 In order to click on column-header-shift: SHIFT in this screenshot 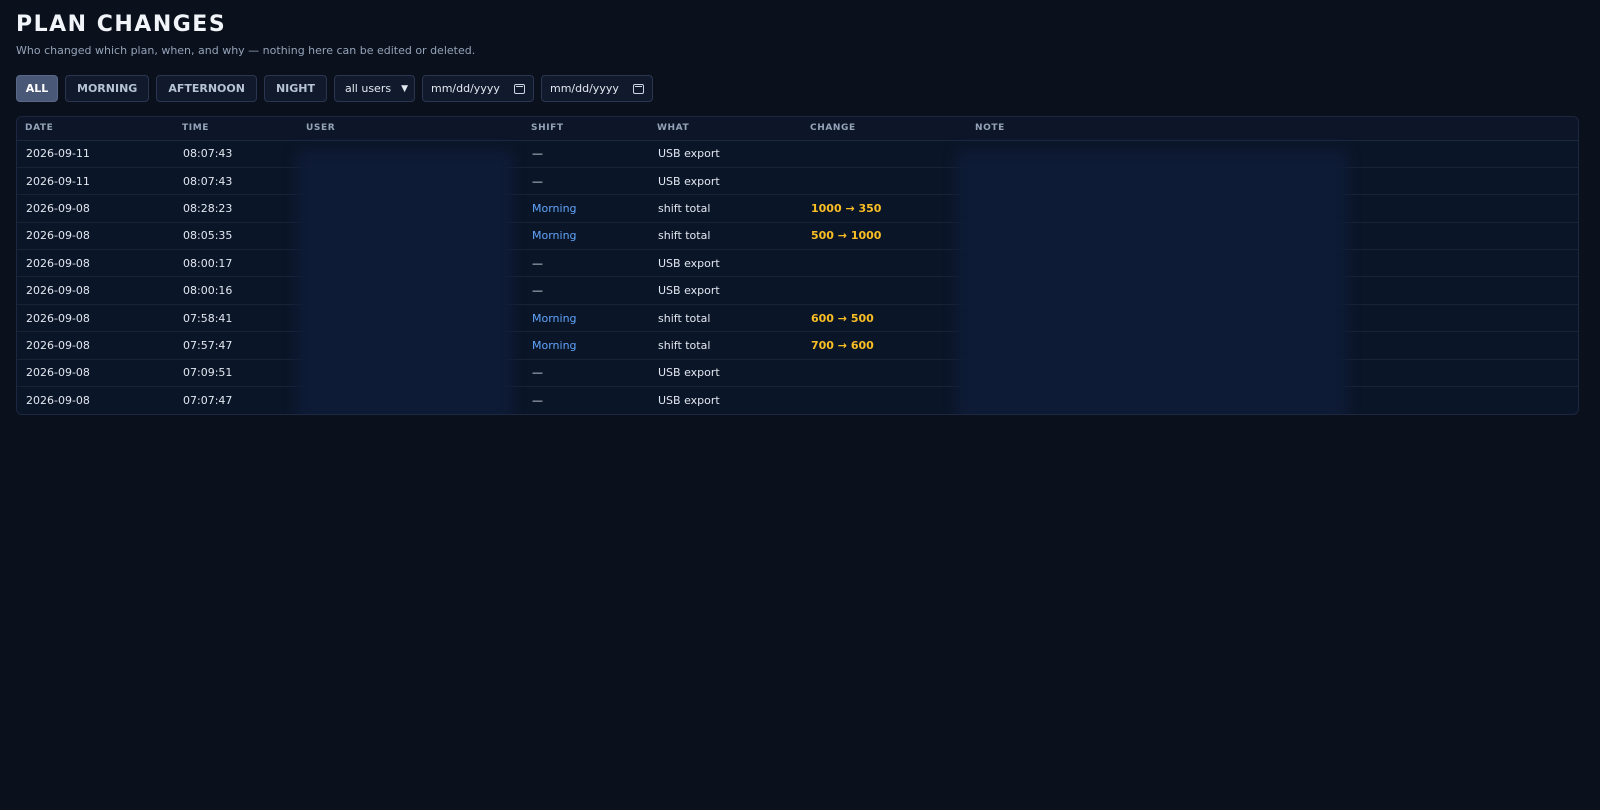, I will do `click(586, 129)`.